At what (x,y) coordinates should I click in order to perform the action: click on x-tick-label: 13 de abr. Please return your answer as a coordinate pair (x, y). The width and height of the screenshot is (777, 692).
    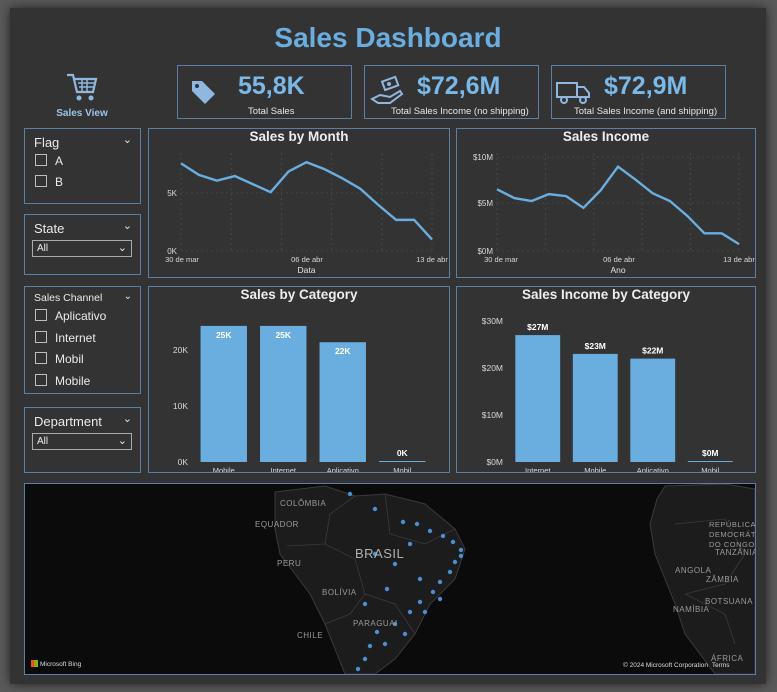
    Looking at the image, I should click on (432, 259).